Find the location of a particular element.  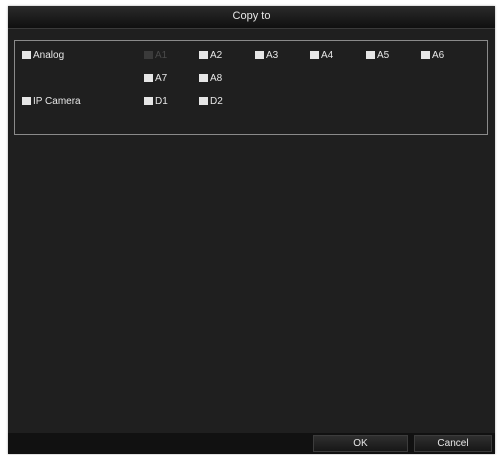

channel-label-a8: A8 is located at coordinates (216, 78).